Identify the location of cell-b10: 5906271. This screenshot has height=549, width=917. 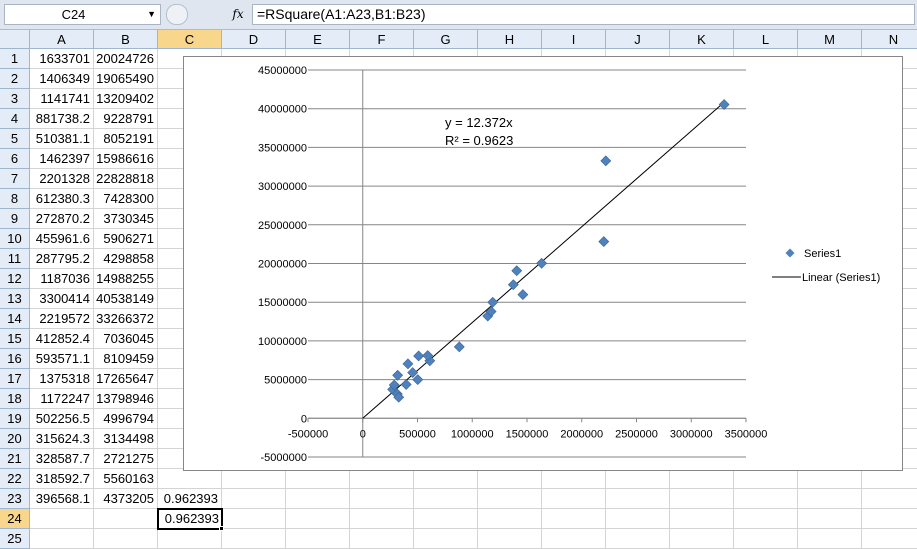
(126, 239).